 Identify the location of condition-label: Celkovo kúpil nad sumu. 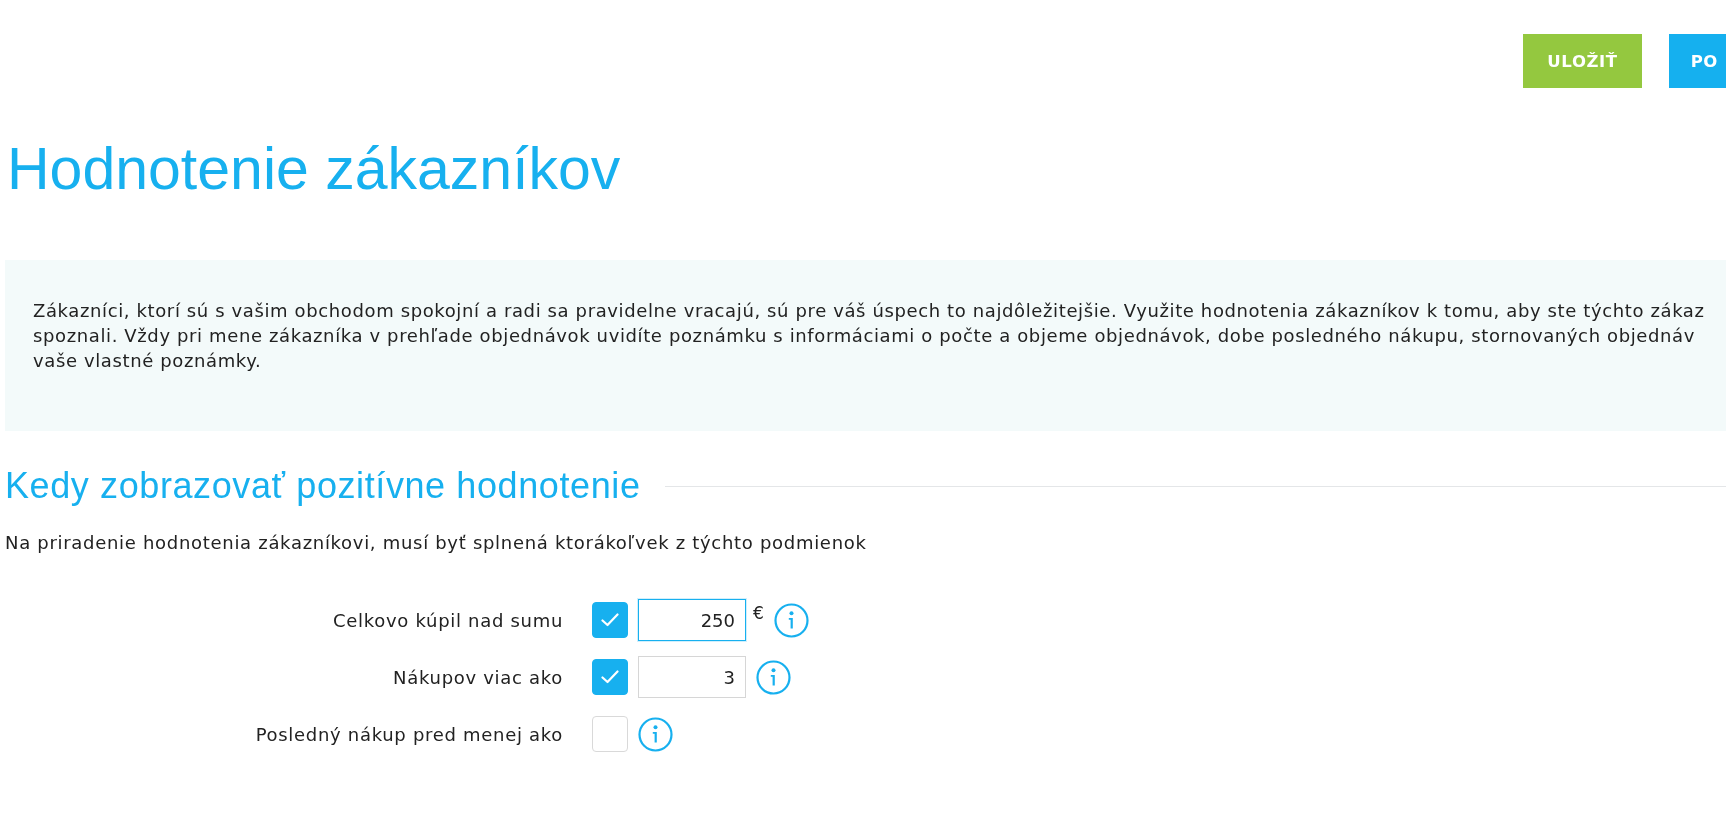
(447, 620).